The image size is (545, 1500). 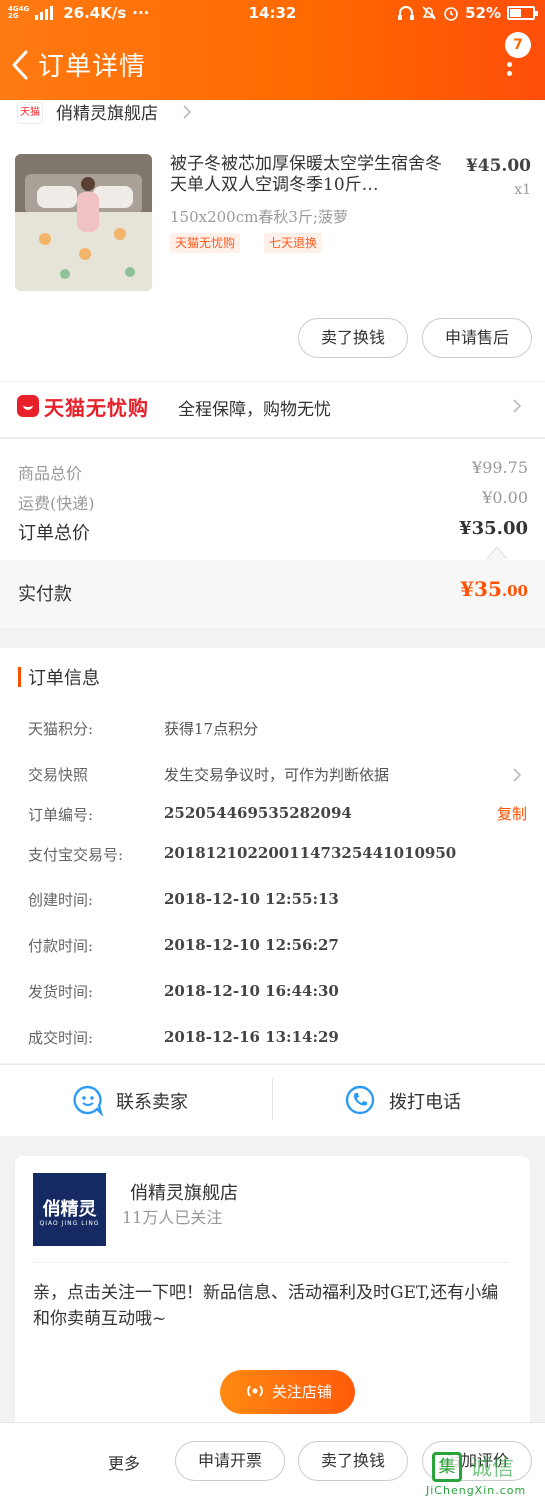 I want to click on shop-logo: 俏精灵 QIAO JING LING, so click(x=69, y=1209).